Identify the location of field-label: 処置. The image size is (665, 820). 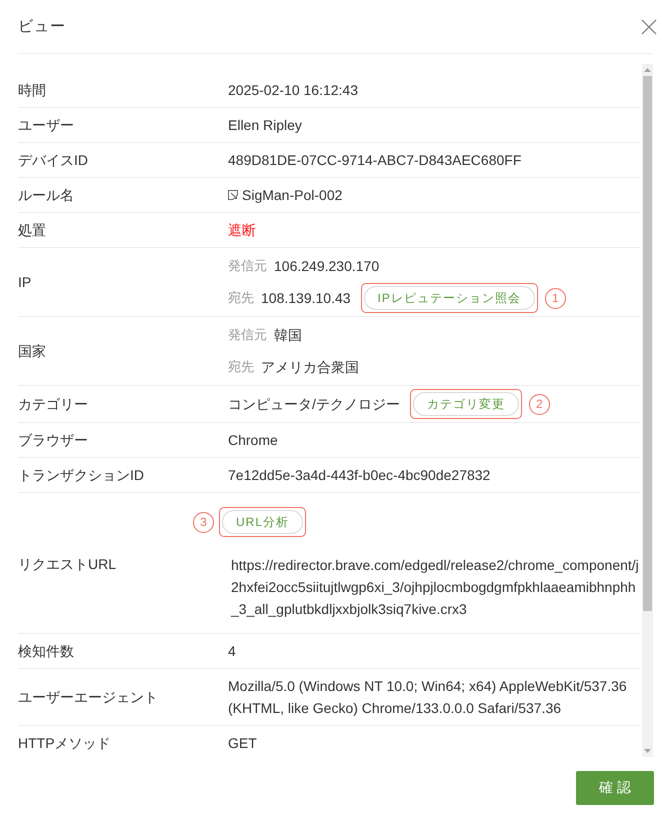
(32, 230).